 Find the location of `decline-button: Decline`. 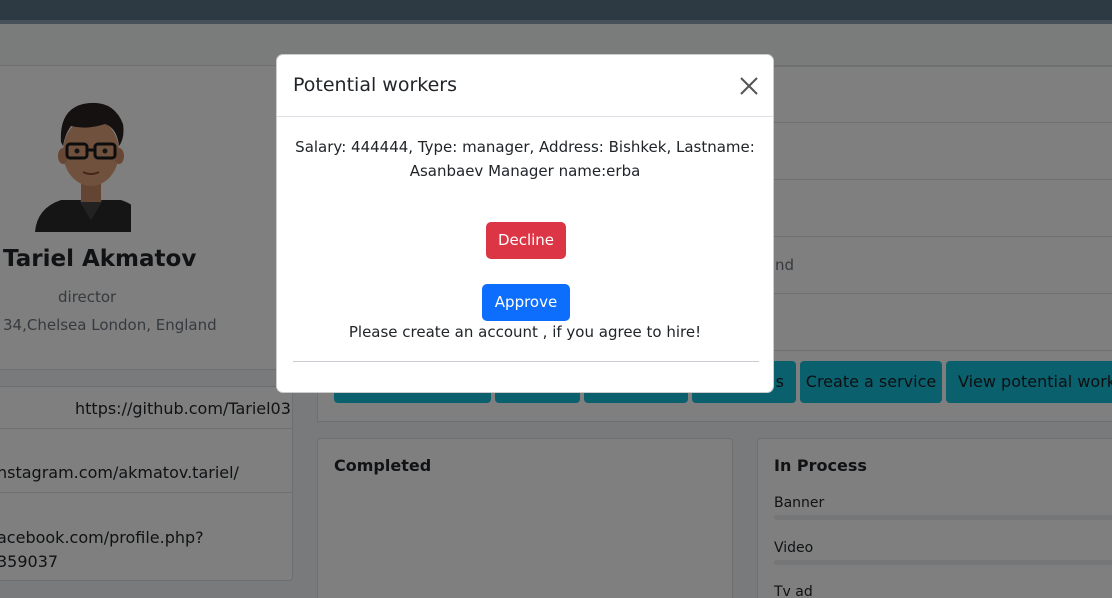

decline-button: Decline is located at coordinates (526, 240).